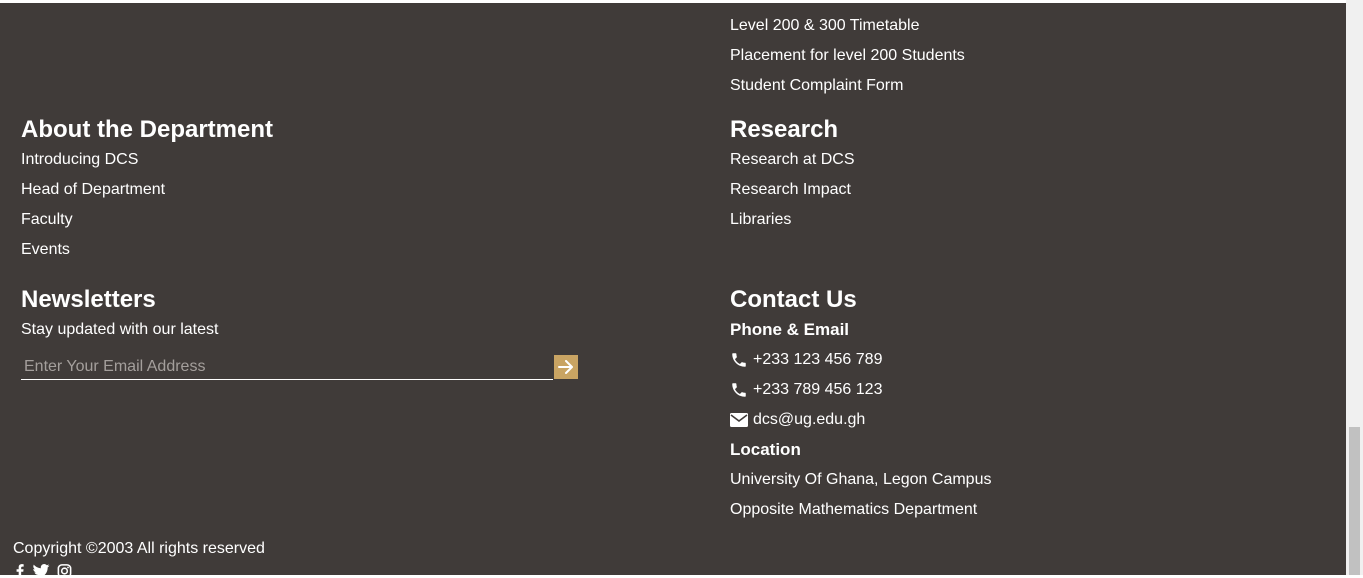  I want to click on twitter-icon, so click(41, 571).